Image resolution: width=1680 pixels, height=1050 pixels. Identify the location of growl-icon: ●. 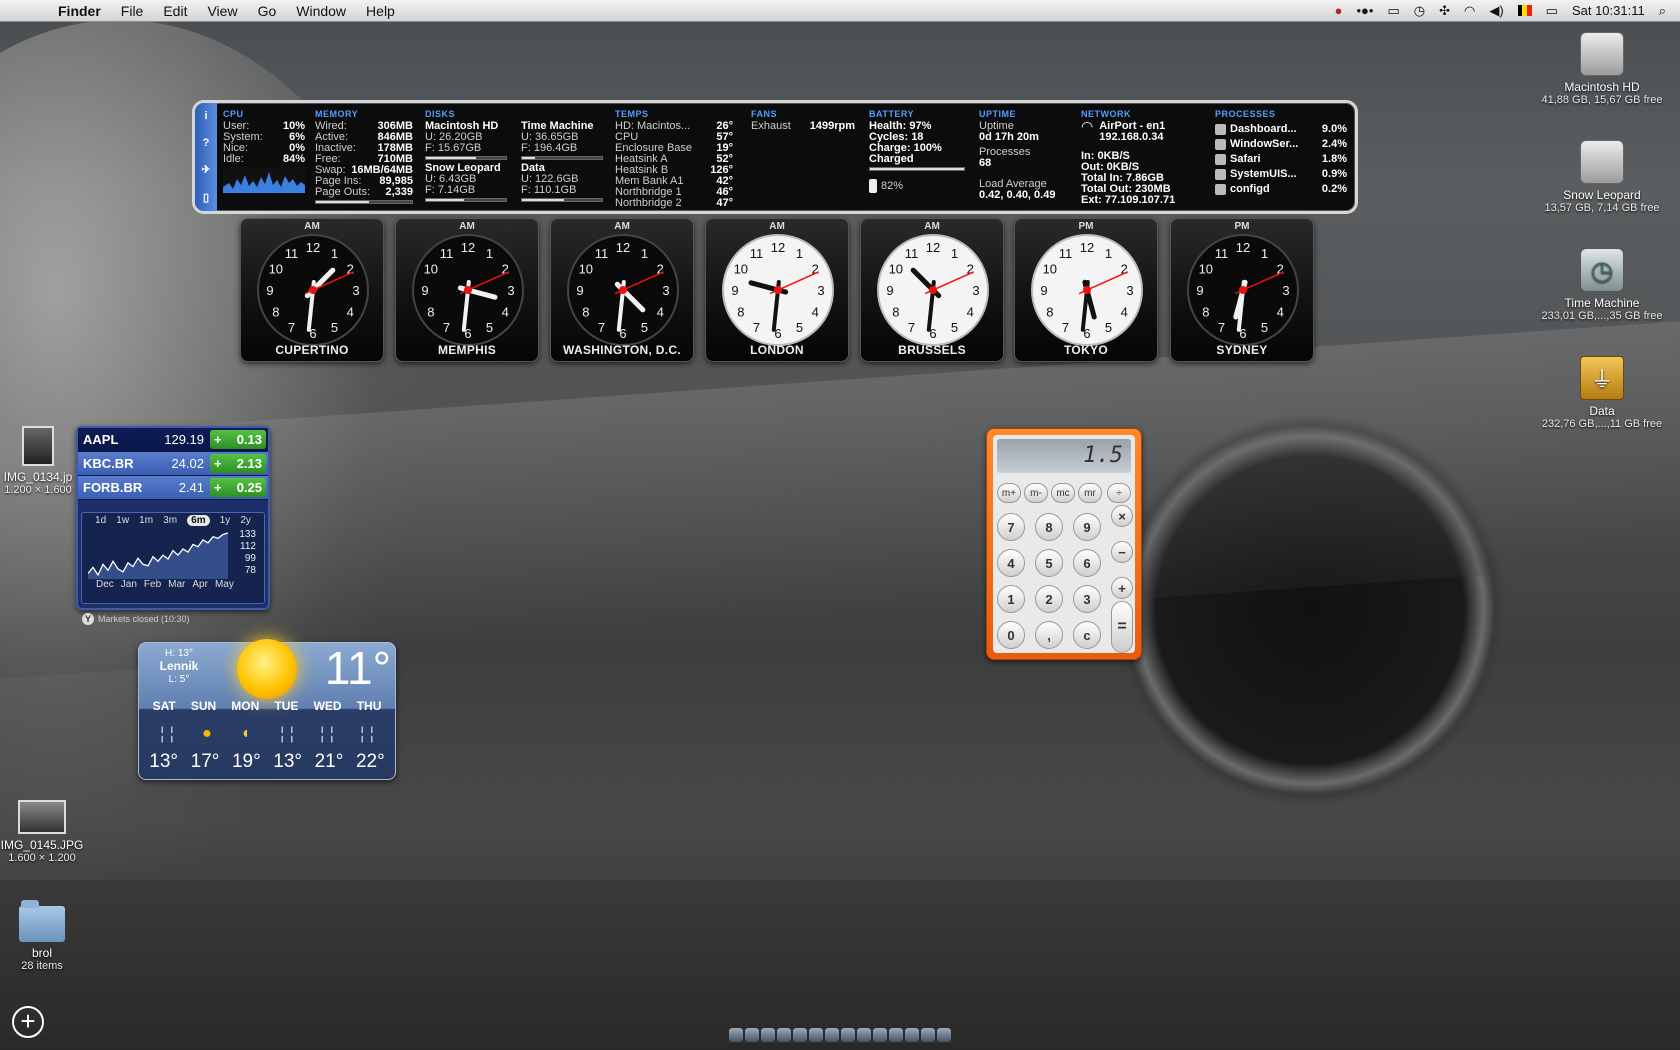
(1339, 10).